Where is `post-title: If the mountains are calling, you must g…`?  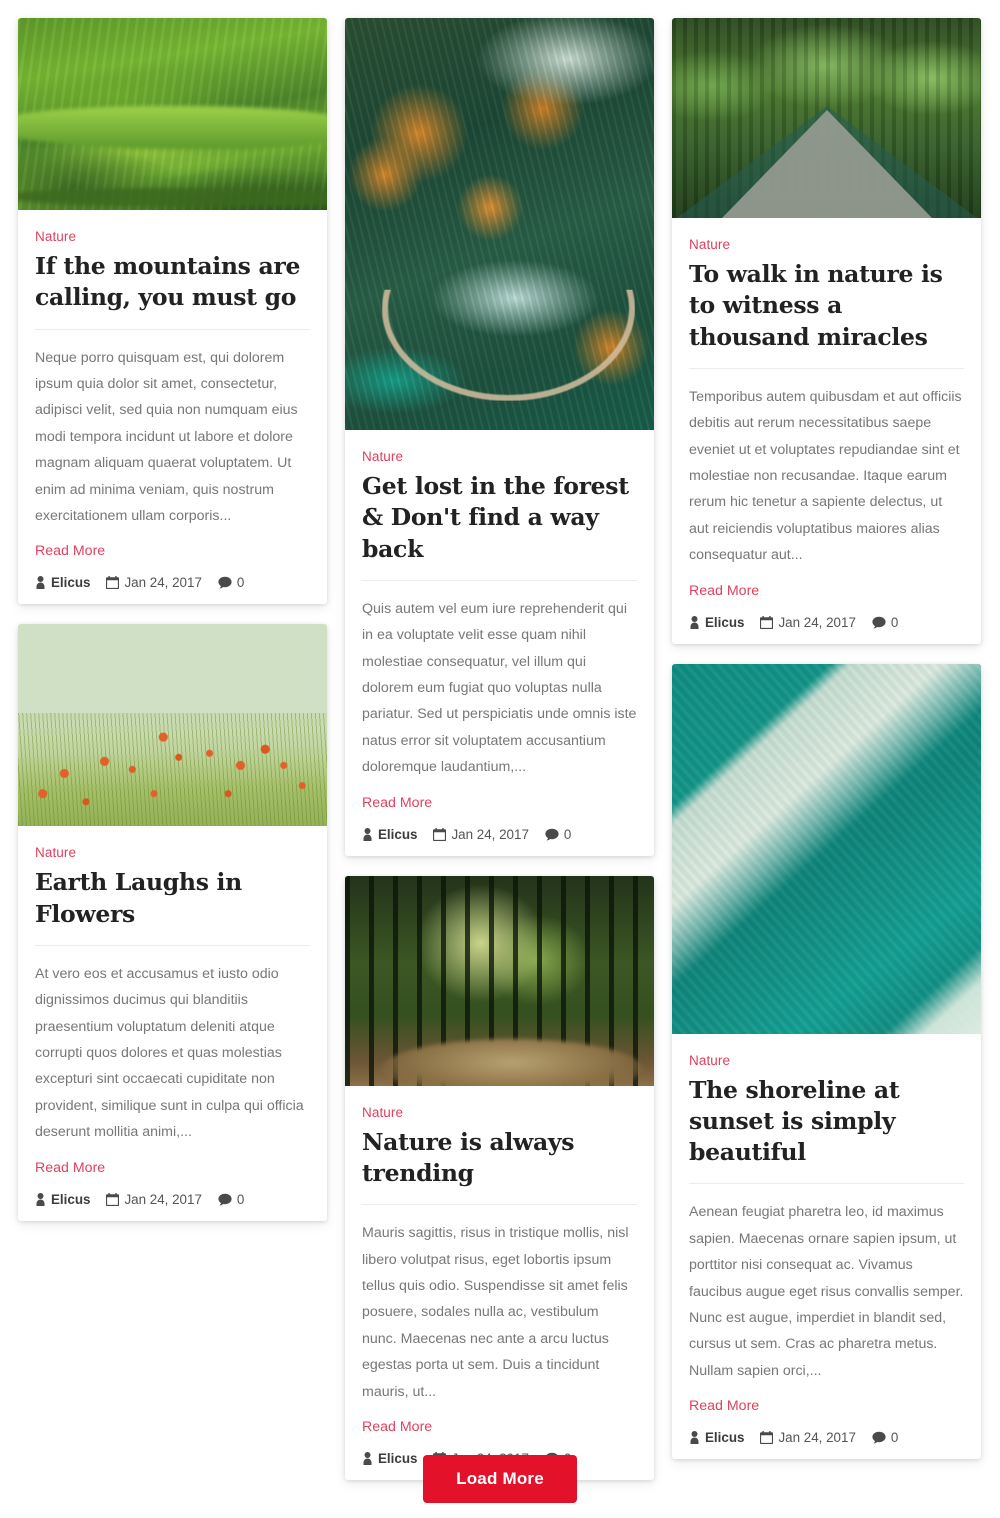
post-title: If the mountains are calling, you must g… is located at coordinates (172, 282).